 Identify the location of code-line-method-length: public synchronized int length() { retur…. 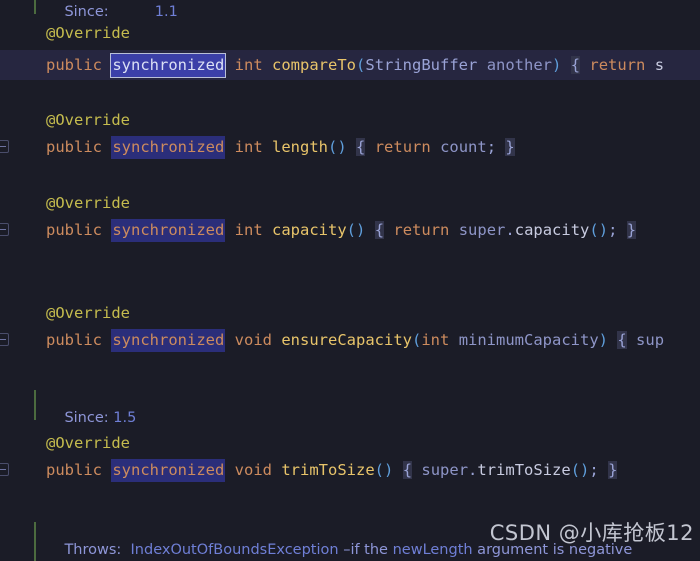
(350, 147).